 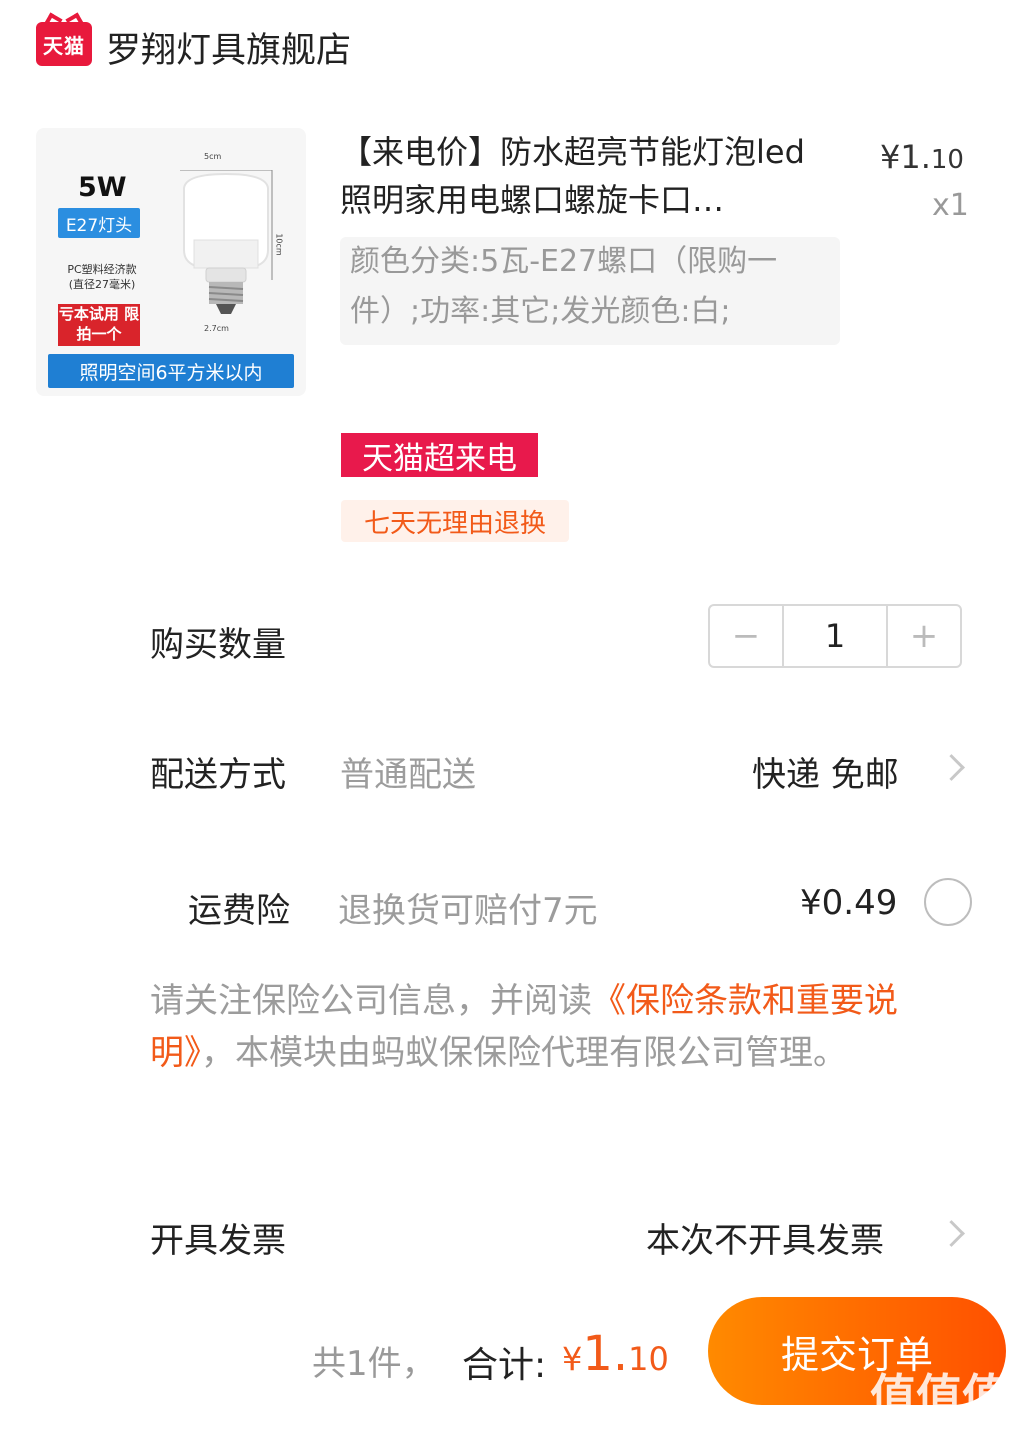 I want to click on total-label: 合计:, so click(x=504, y=1365).